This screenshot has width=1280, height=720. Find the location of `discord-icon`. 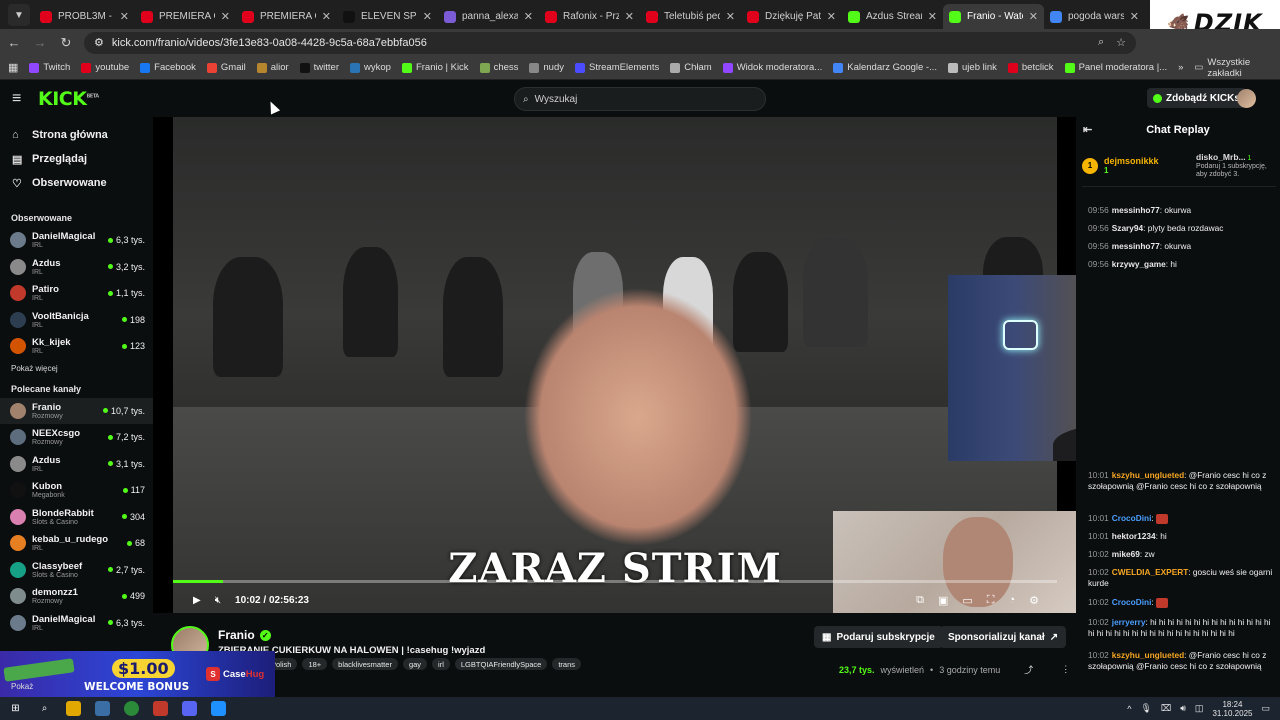

discord-icon is located at coordinates (189, 708).